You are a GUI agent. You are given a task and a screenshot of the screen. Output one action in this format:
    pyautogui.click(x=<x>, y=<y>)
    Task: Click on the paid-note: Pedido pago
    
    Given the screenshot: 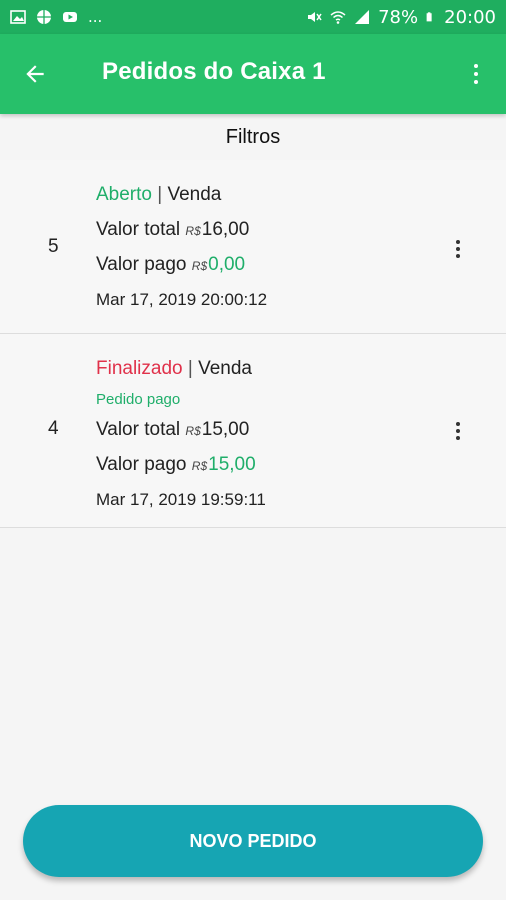 What is the action you would take?
    pyautogui.click(x=138, y=399)
    